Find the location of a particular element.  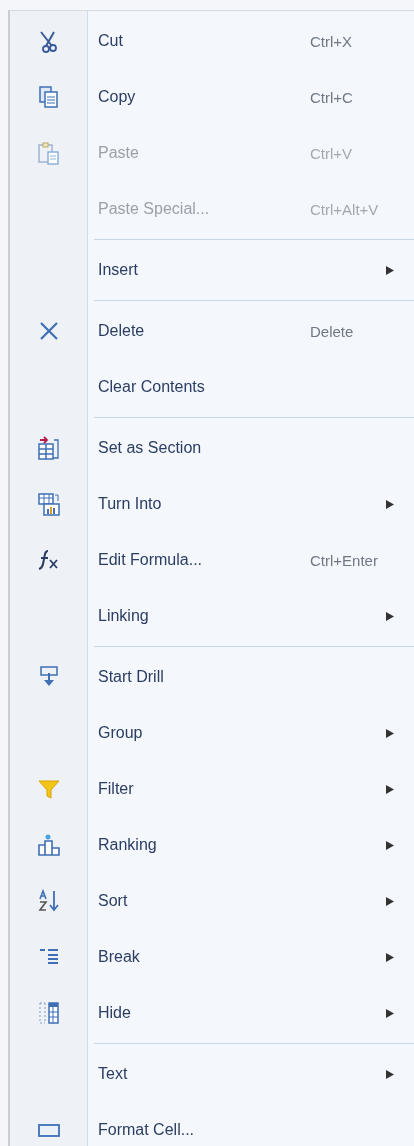

menu-item: Break is located at coordinates (212, 957).